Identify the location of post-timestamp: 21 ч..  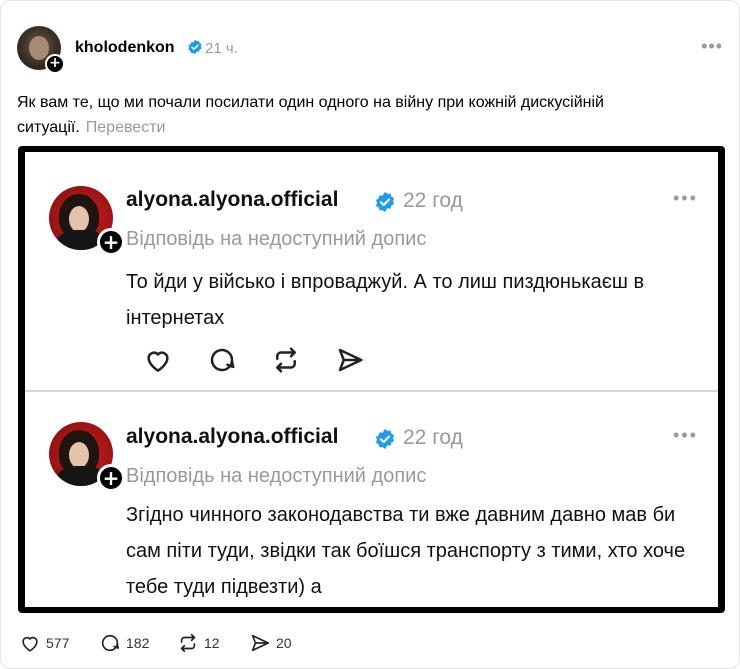
(221, 48).